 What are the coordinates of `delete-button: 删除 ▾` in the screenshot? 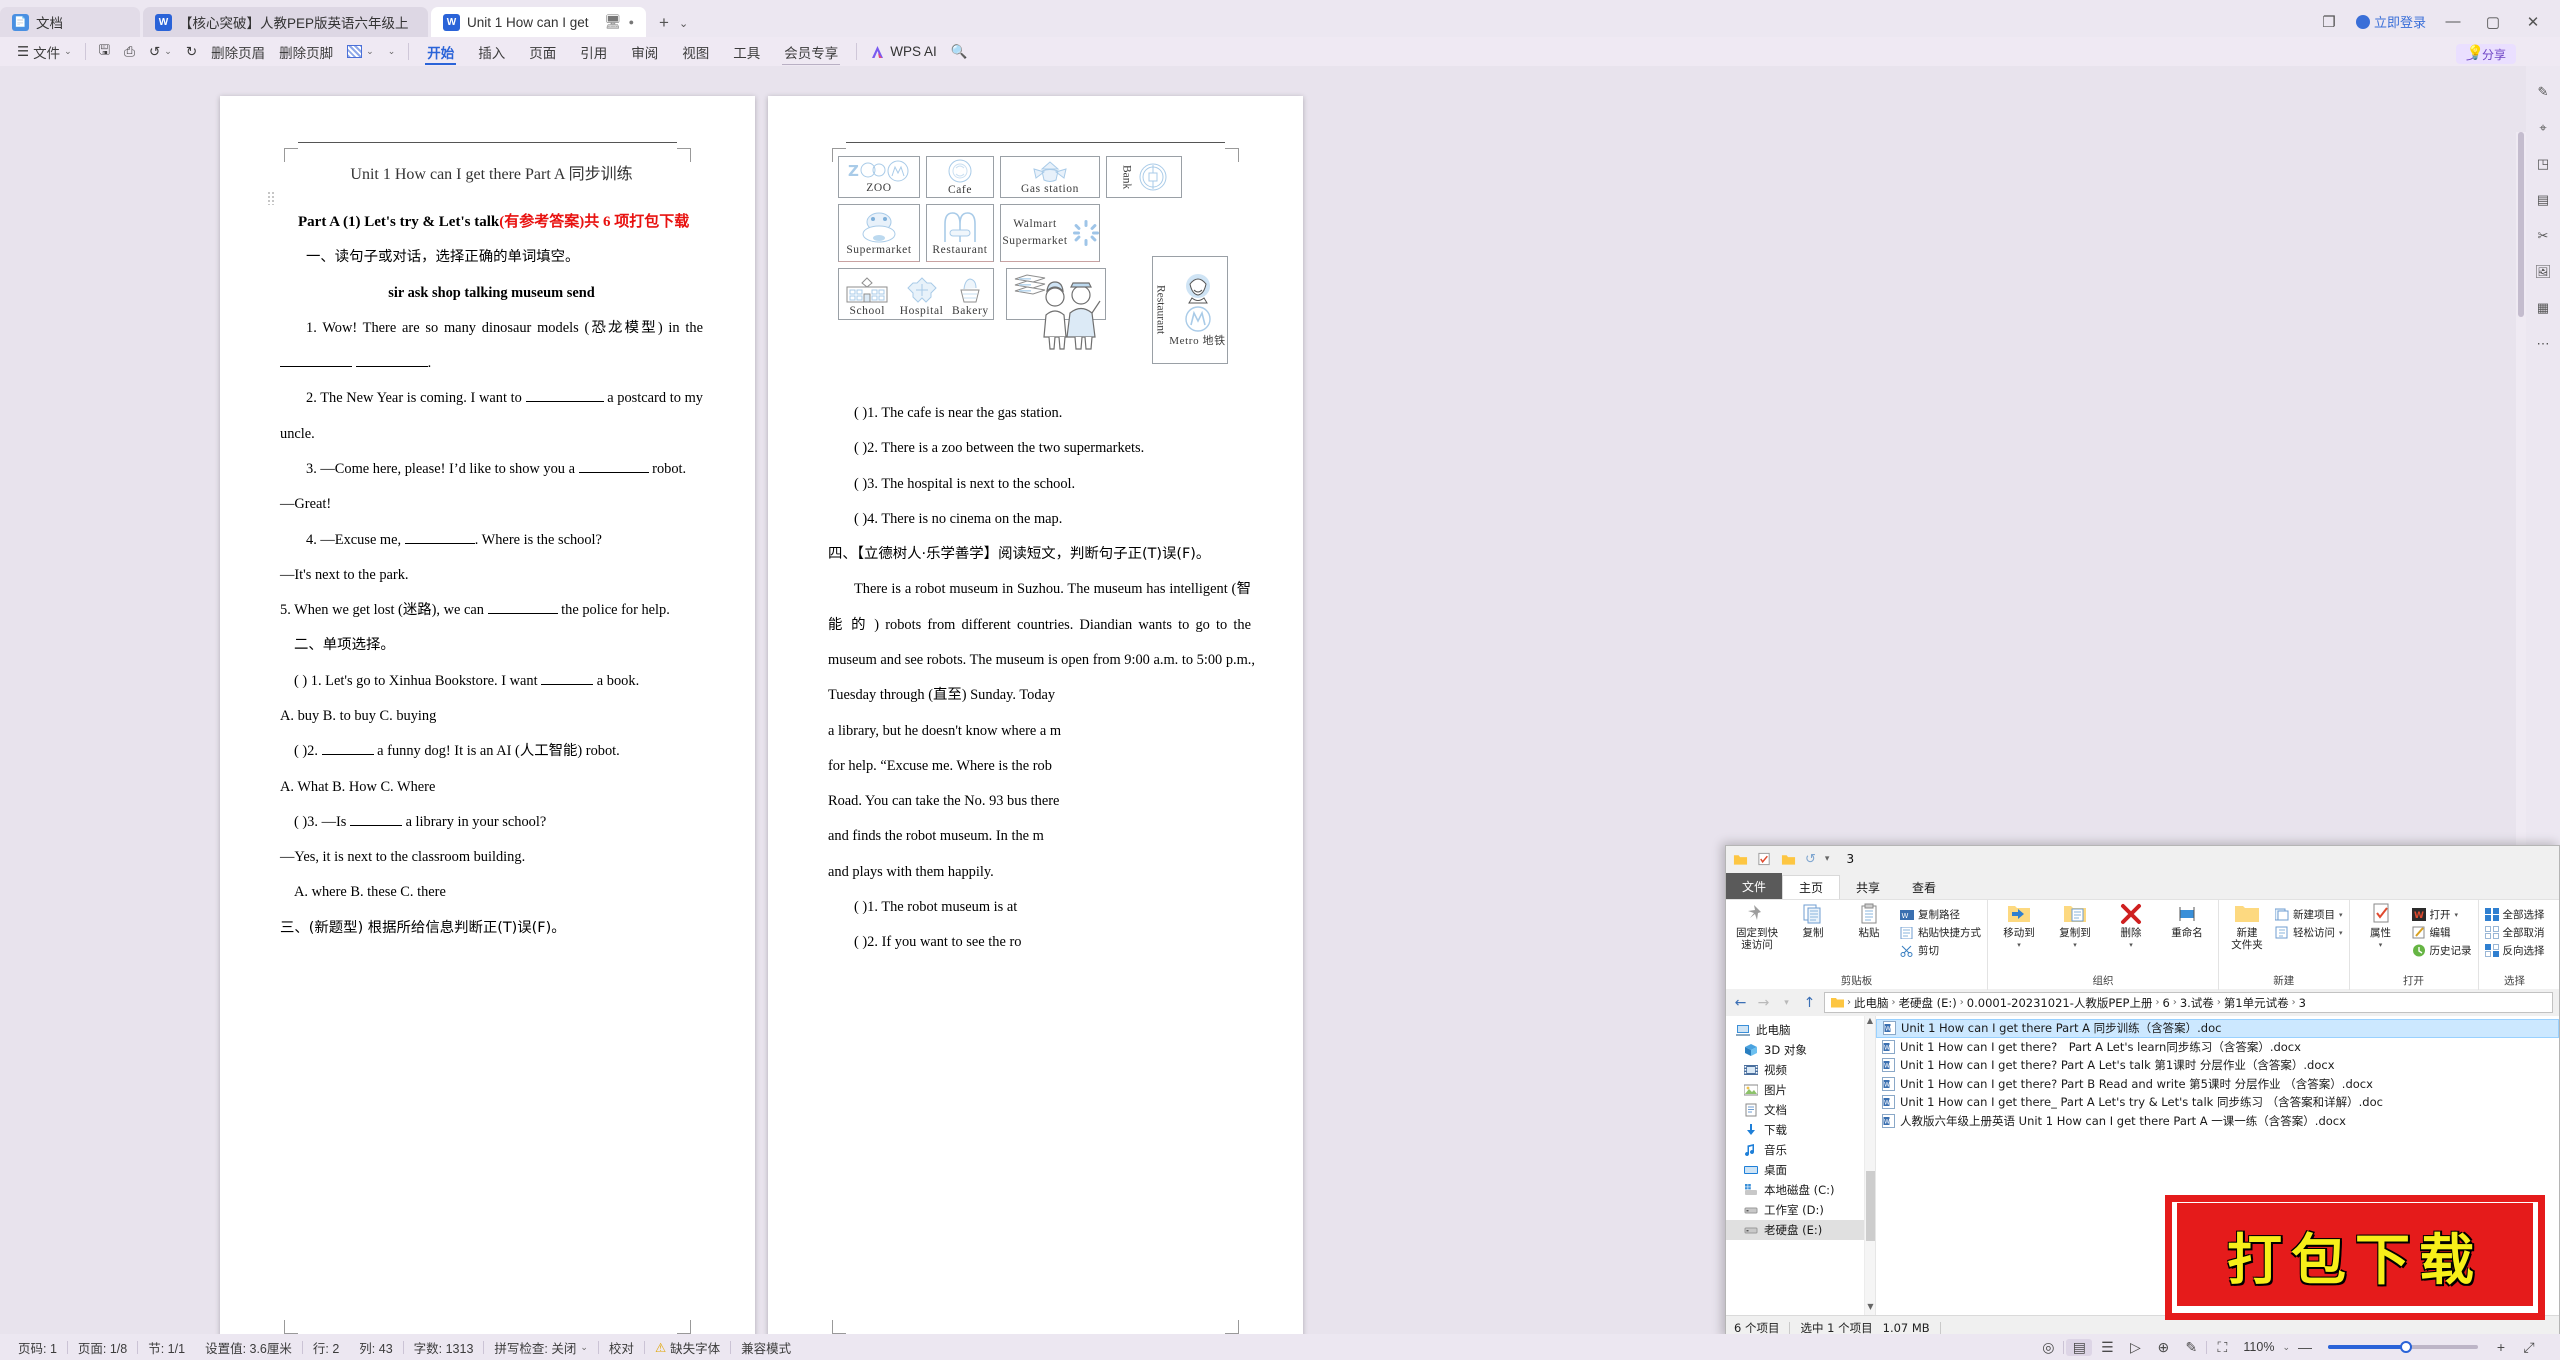 It's located at (2131, 926).